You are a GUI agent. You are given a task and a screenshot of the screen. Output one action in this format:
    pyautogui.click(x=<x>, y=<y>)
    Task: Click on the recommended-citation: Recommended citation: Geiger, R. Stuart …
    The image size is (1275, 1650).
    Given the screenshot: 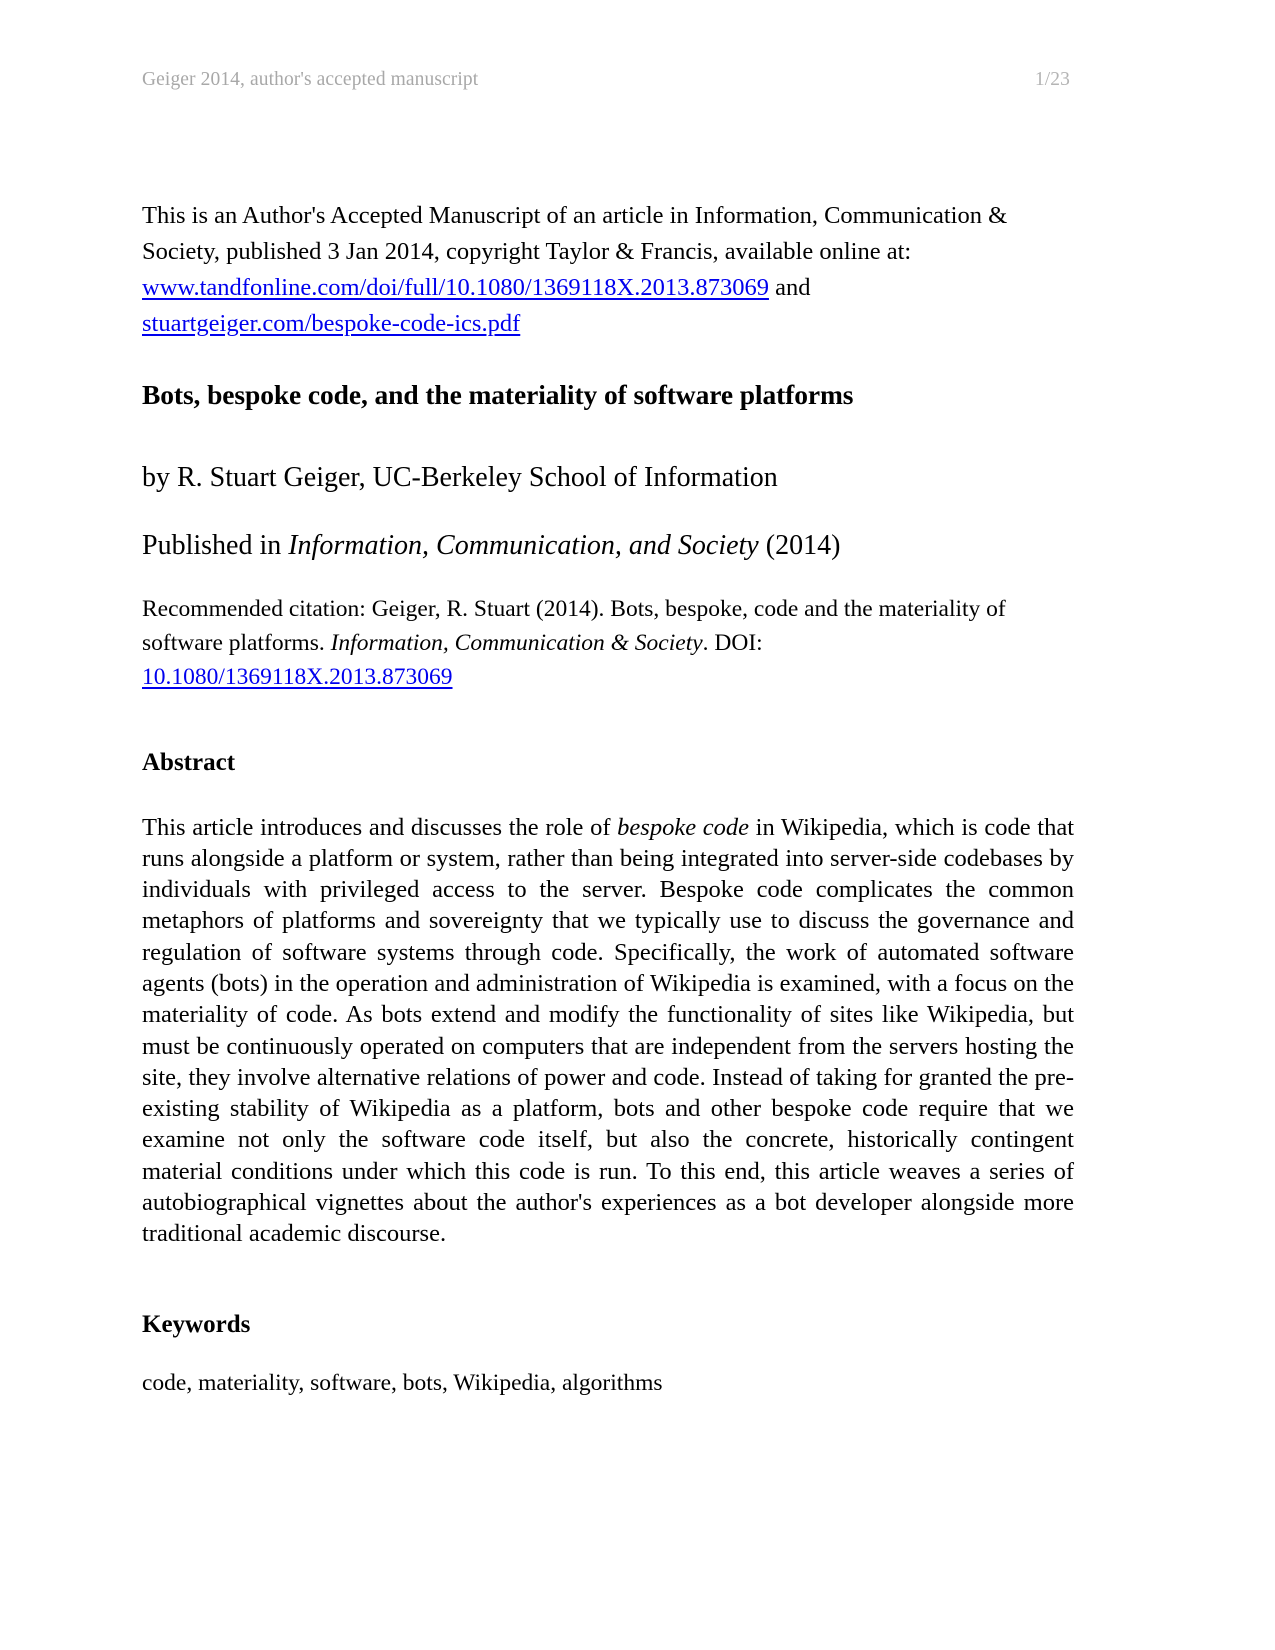 What is the action you would take?
    pyautogui.click(x=607, y=643)
    